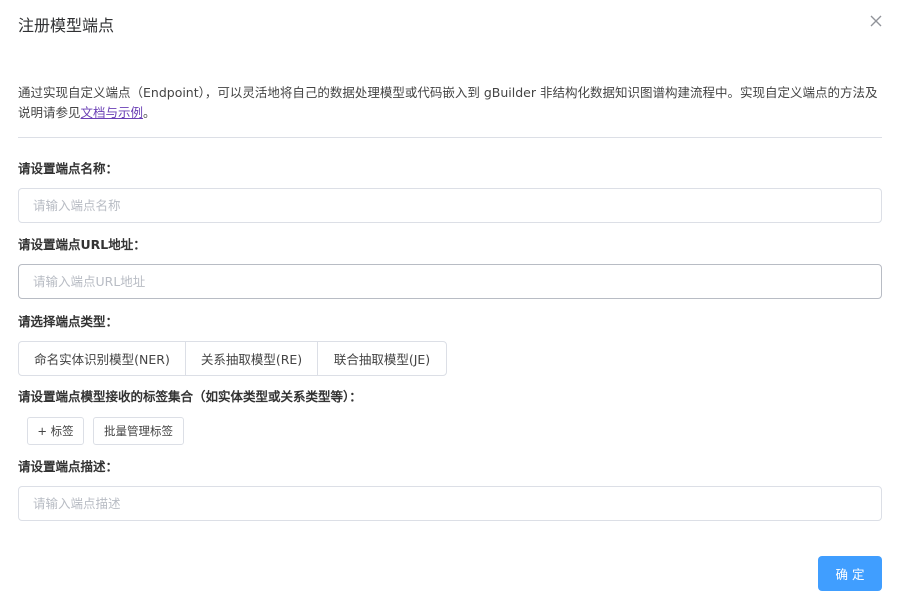  What do you see at coordinates (112, 112) in the screenshot?
I see `docs-link: 文档与示例` at bounding box center [112, 112].